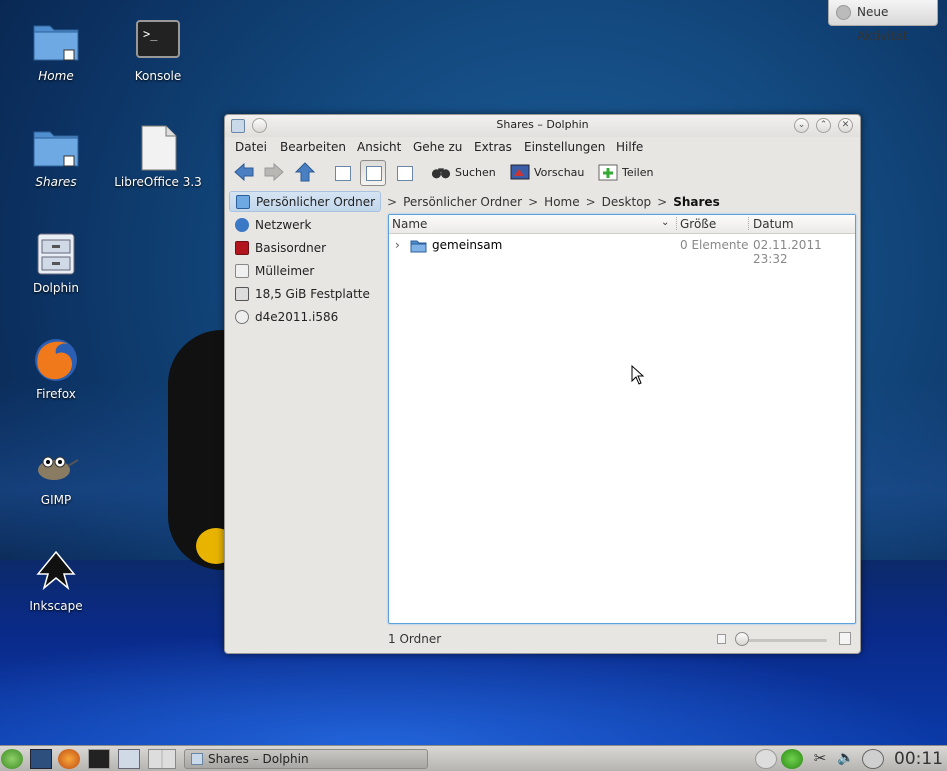 This screenshot has height=771, width=947. Describe the element at coordinates (622, 224) in the screenshot. I see `column-header: Name ⌄ Größe Datum` at that location.